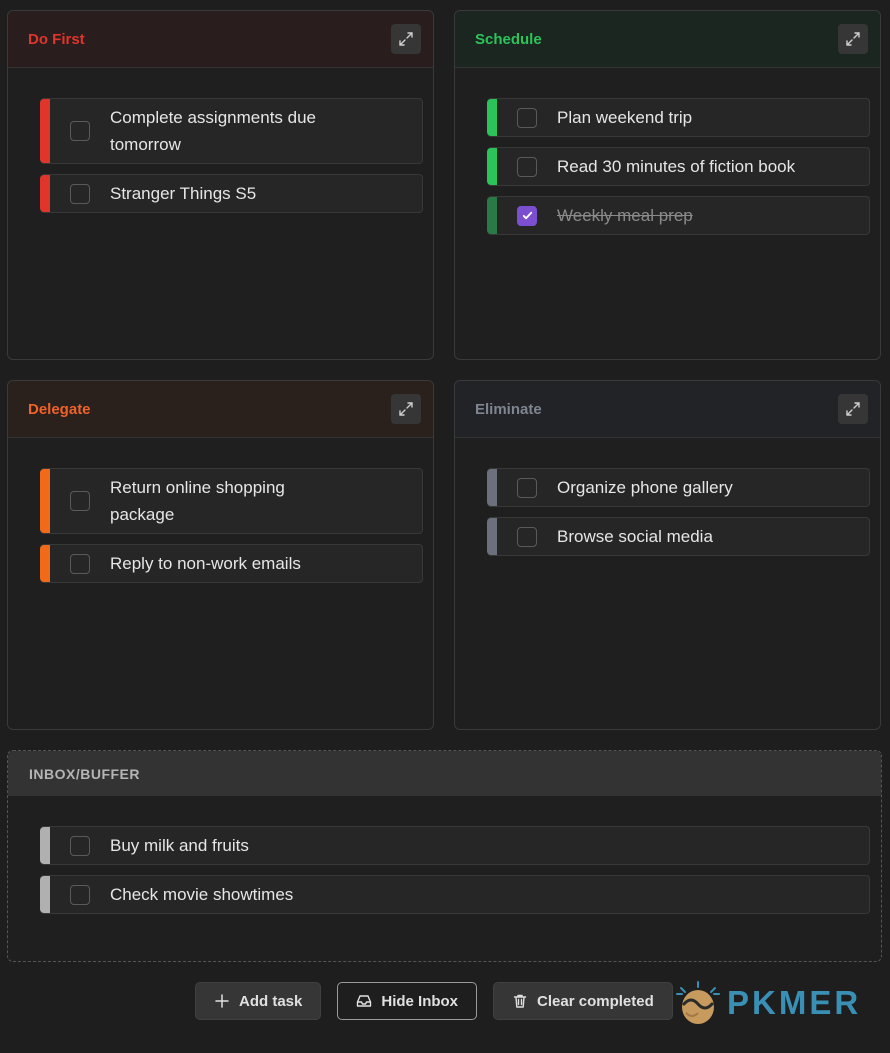  Describe the element at coordinates (197, 501) in the screenshot. I see `task-text: Return online shopping package` at that location.